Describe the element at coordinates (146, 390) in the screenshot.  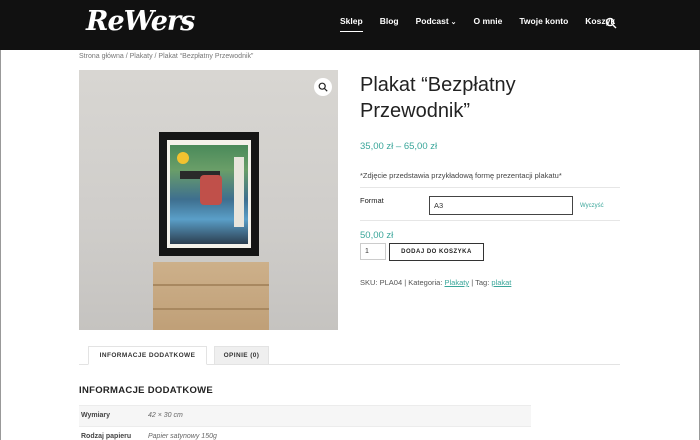
I see `section-heading: INFORMACJE DODATKOWE` at that location.